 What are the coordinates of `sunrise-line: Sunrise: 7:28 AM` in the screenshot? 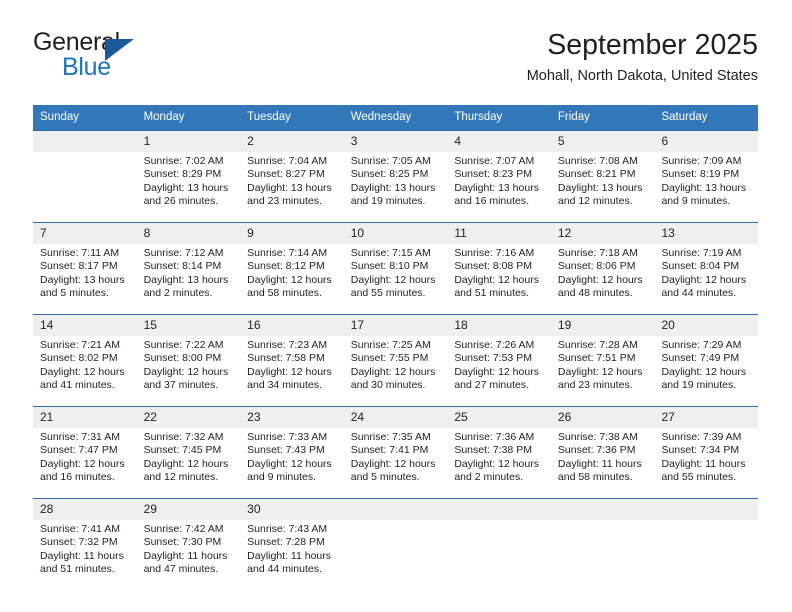 It's located at (597, 345).